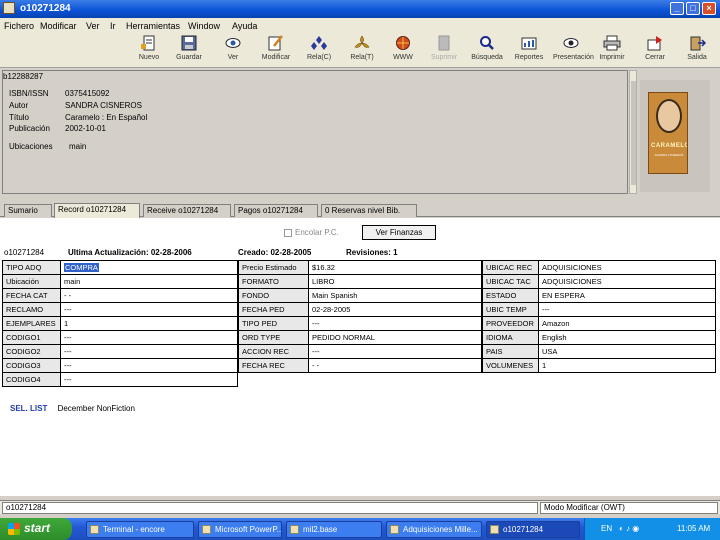 This screenshot has height=540, width=720. I want to click on minimize-button: _, so click(677, 8).